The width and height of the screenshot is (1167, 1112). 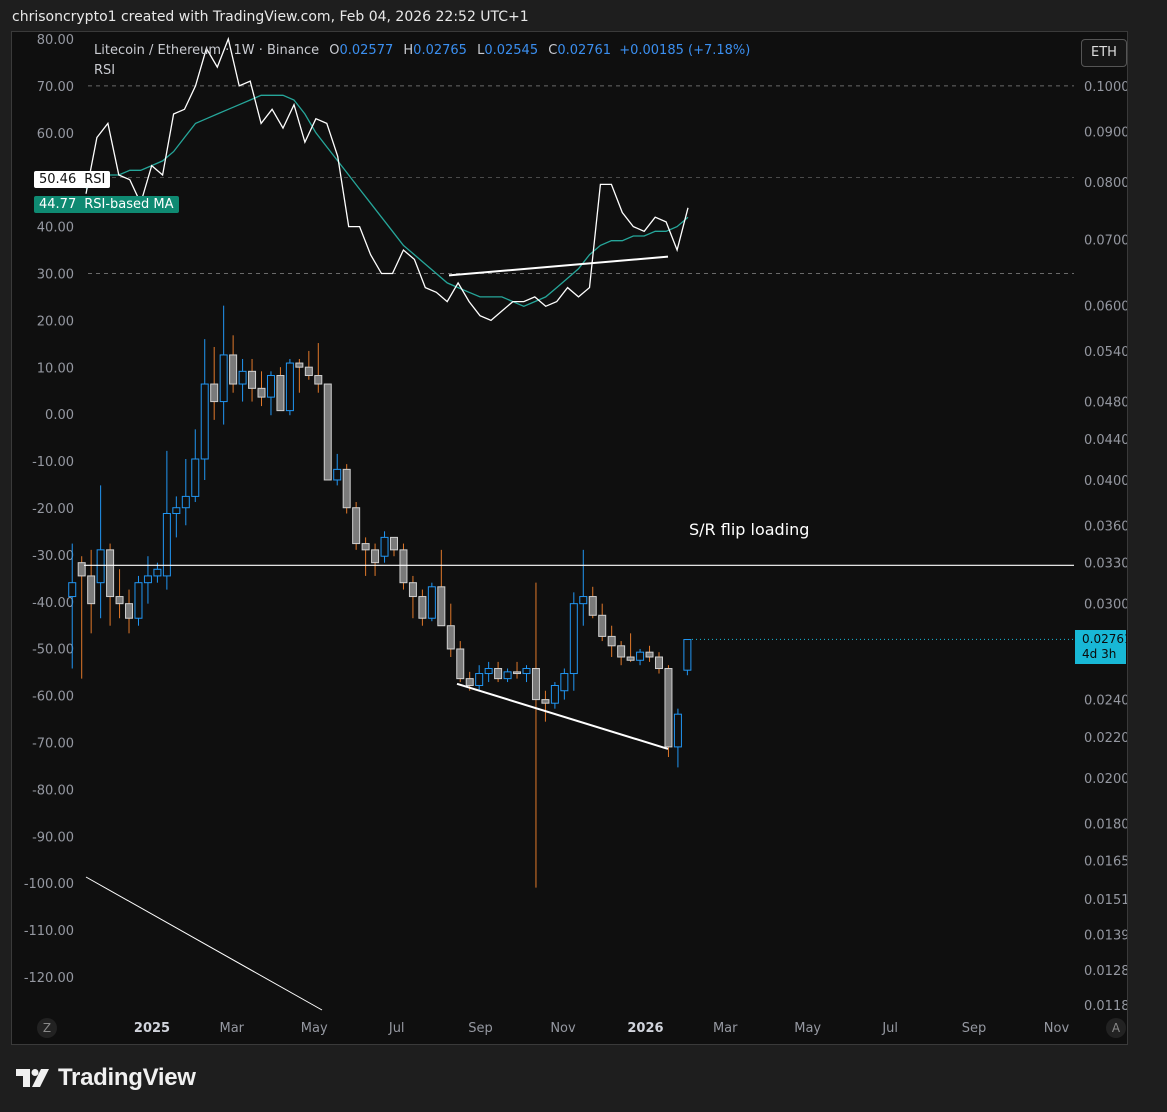 What do you see at coordinates (1105, 971) in the screenshot?
I see `right-axis-tick-label: 0.01280` at bounding box center [1105, 971].